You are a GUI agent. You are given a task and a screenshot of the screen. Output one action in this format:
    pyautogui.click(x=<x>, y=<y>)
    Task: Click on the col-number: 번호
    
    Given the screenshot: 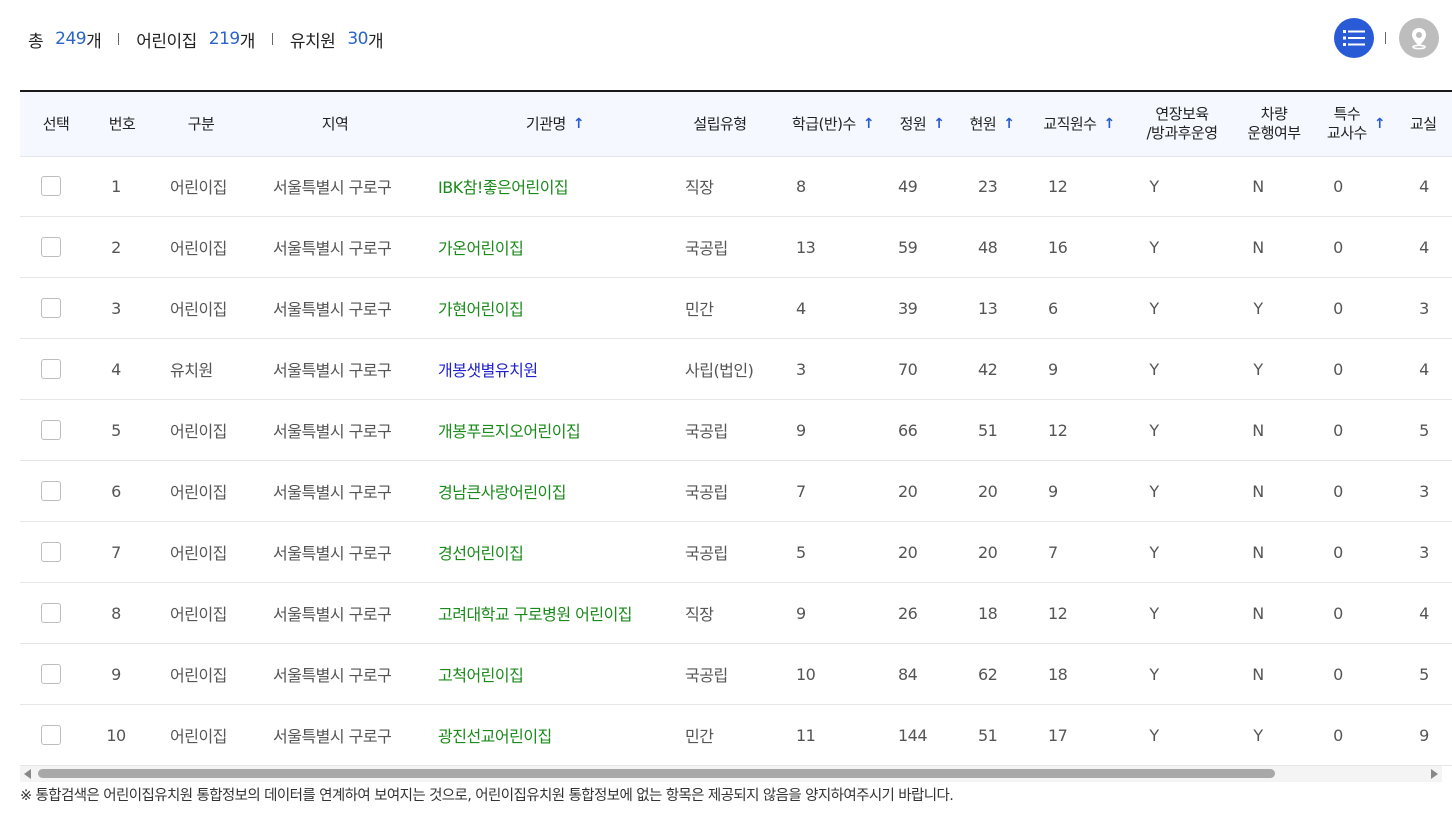 What is the action you would take?
    pyautogui.click(x=122, y=124)
    